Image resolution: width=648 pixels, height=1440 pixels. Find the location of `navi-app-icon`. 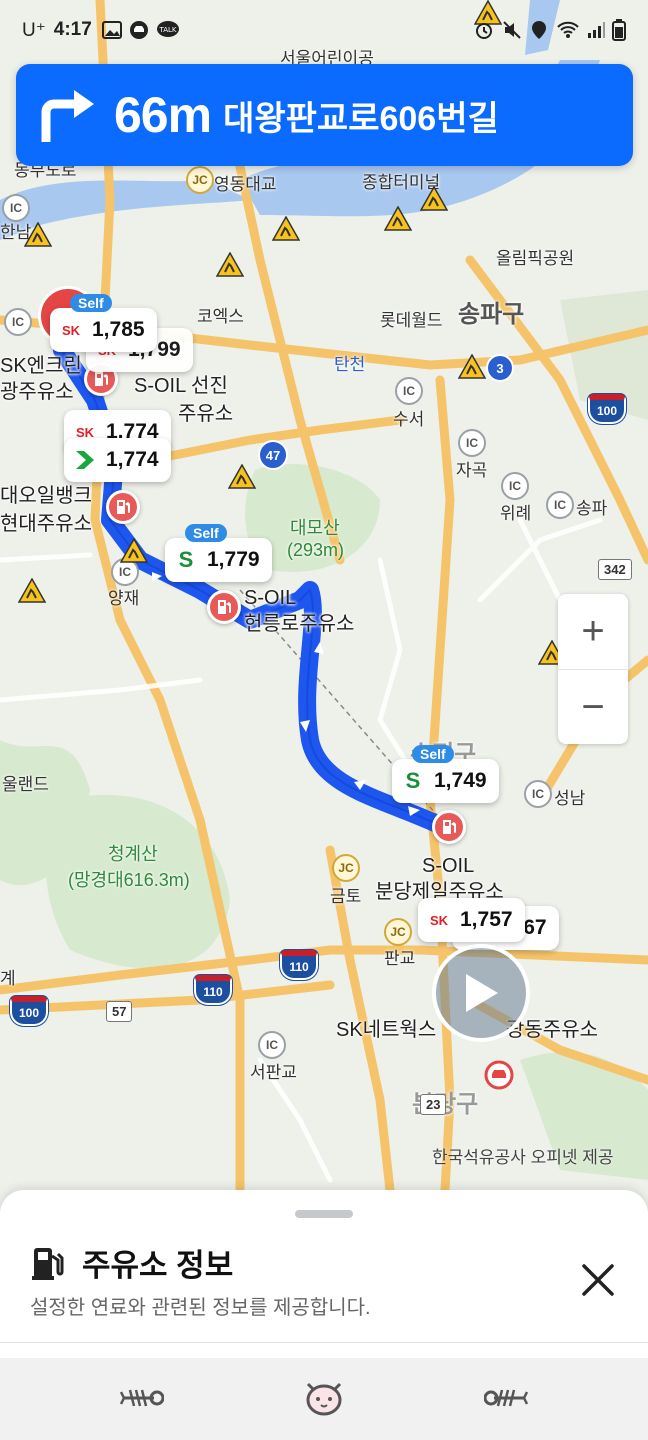

navi-app-icon is located at coordinates (138, 30).